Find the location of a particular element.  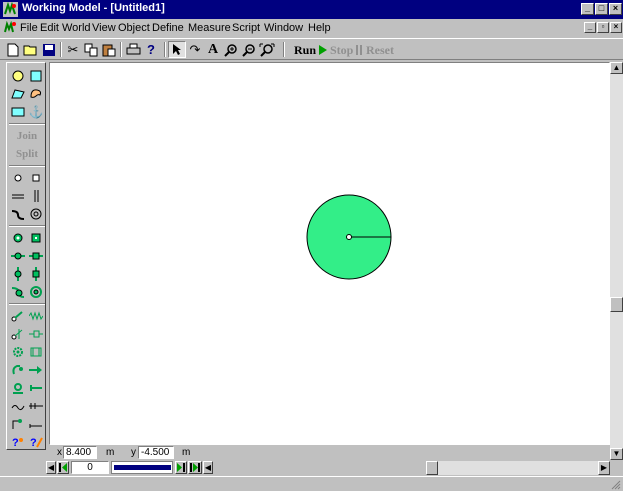

separator-tool-icon is located at coordinates (36, 406).